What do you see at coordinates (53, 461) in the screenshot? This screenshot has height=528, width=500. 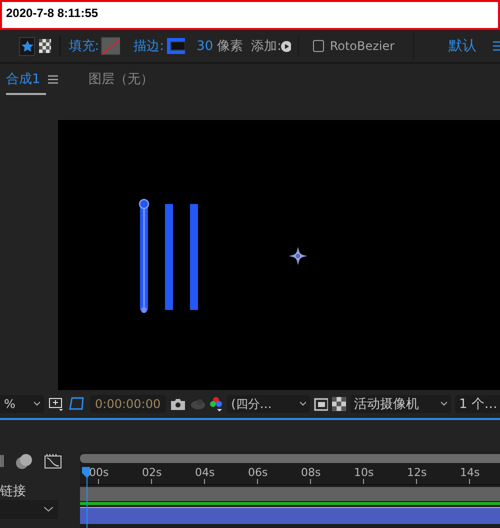 I see `graph-editor-icon` at bounding box center [53, 461].